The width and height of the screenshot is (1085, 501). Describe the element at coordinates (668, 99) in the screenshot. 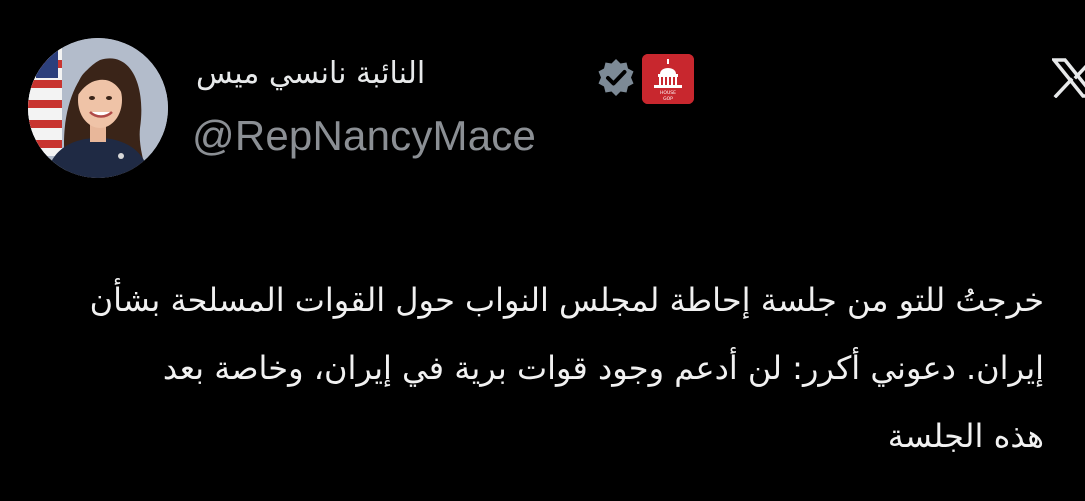

I see `affiliation-badge-text-2: GOP` at that location.